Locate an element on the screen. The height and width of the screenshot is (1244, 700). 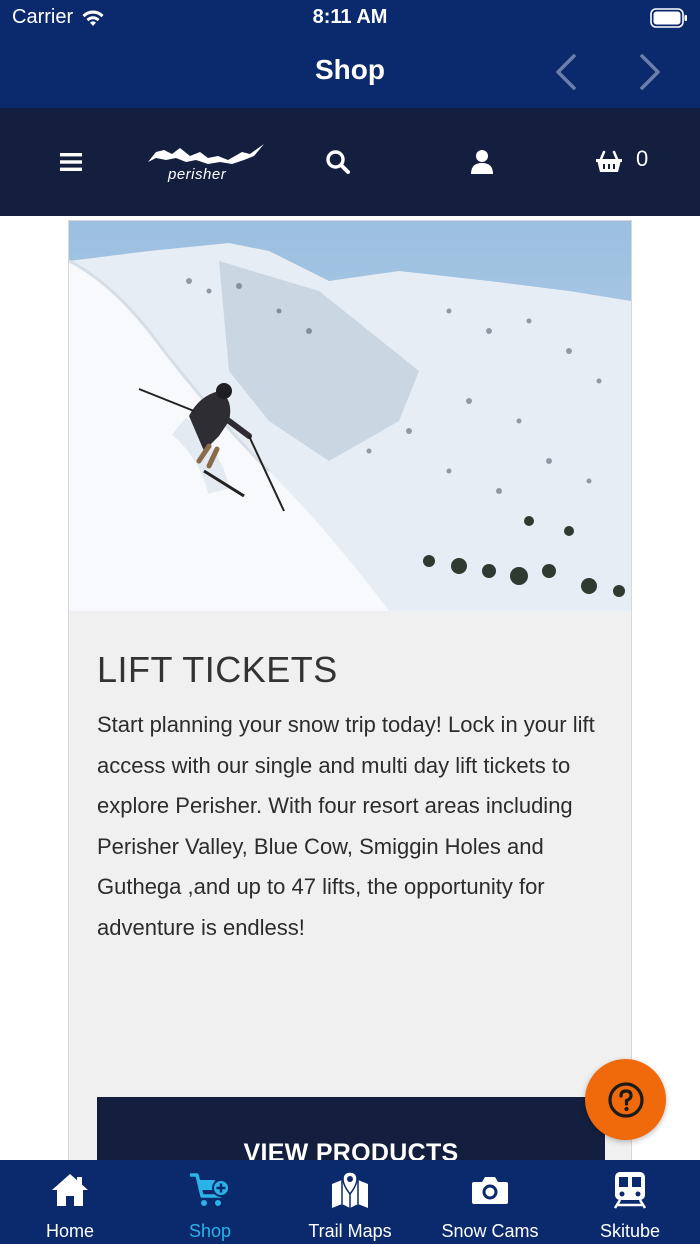
tab-skitube: Skitube is located at coordinates (630, 1202).